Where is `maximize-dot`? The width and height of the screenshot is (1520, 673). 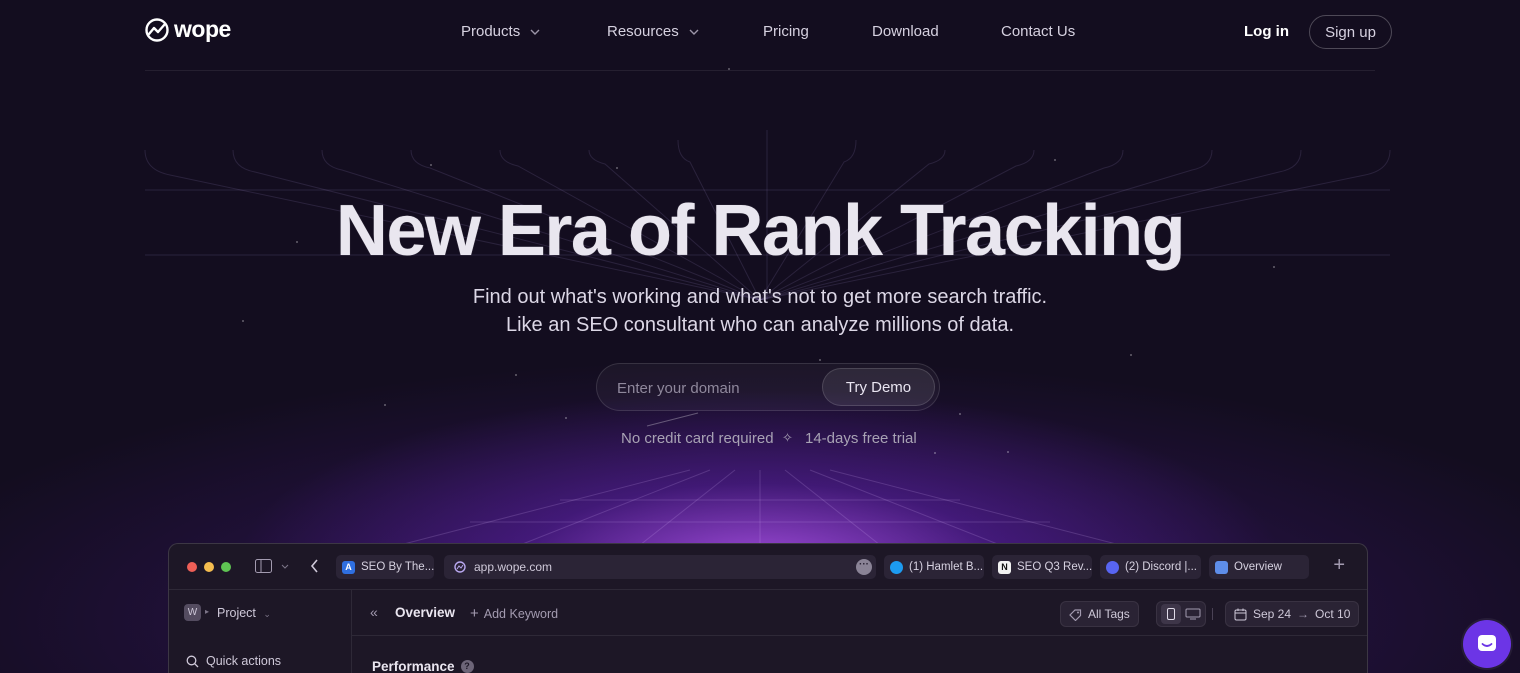
maximize-dot is located at coordinates (226, 567).